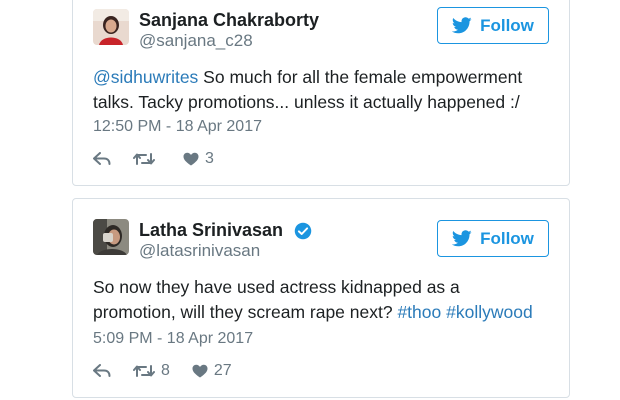 The image size is (620, 400). What do you see at coordinates (177, 127) in the screenshot?
I see `timestamp-link: 12:50 PM - 18 Apr 2017` at bounding box center [177, 127].